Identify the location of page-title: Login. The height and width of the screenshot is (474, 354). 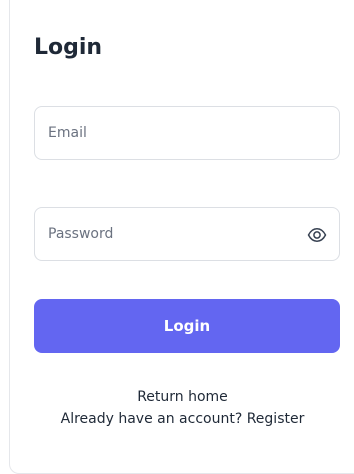
(68, 47).